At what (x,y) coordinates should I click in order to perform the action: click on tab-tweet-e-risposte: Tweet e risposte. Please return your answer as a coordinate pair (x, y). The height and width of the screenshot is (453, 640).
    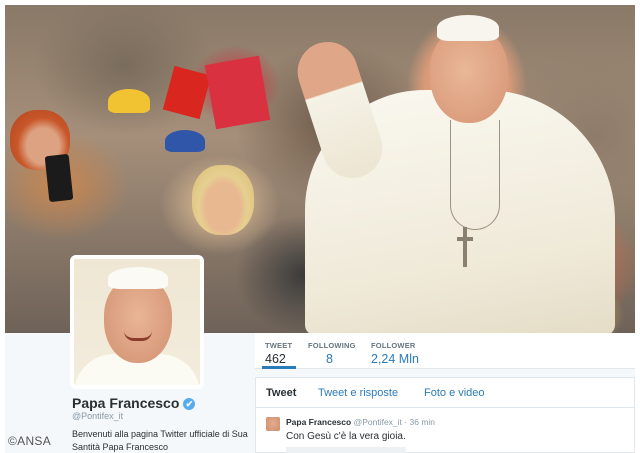
    Looking at the image, I should click on (358, 393).